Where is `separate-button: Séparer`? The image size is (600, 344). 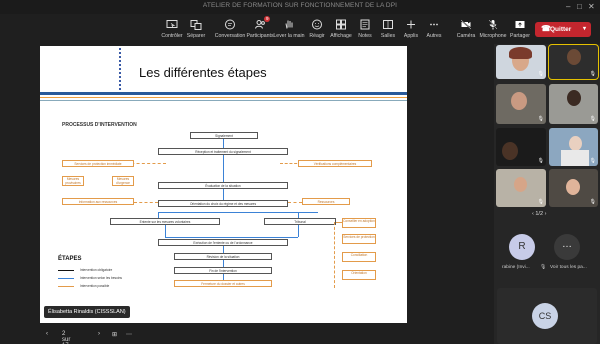
separate-button: Séparer is located at coordinates (196, 28).